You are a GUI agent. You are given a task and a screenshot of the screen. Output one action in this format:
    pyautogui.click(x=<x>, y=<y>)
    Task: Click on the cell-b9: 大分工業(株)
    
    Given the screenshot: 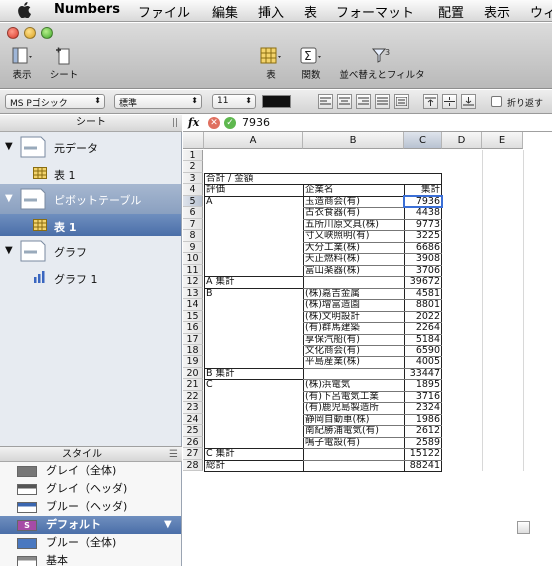 What is the action you would take?
    pyautogui.click(x=353, y=247)
    